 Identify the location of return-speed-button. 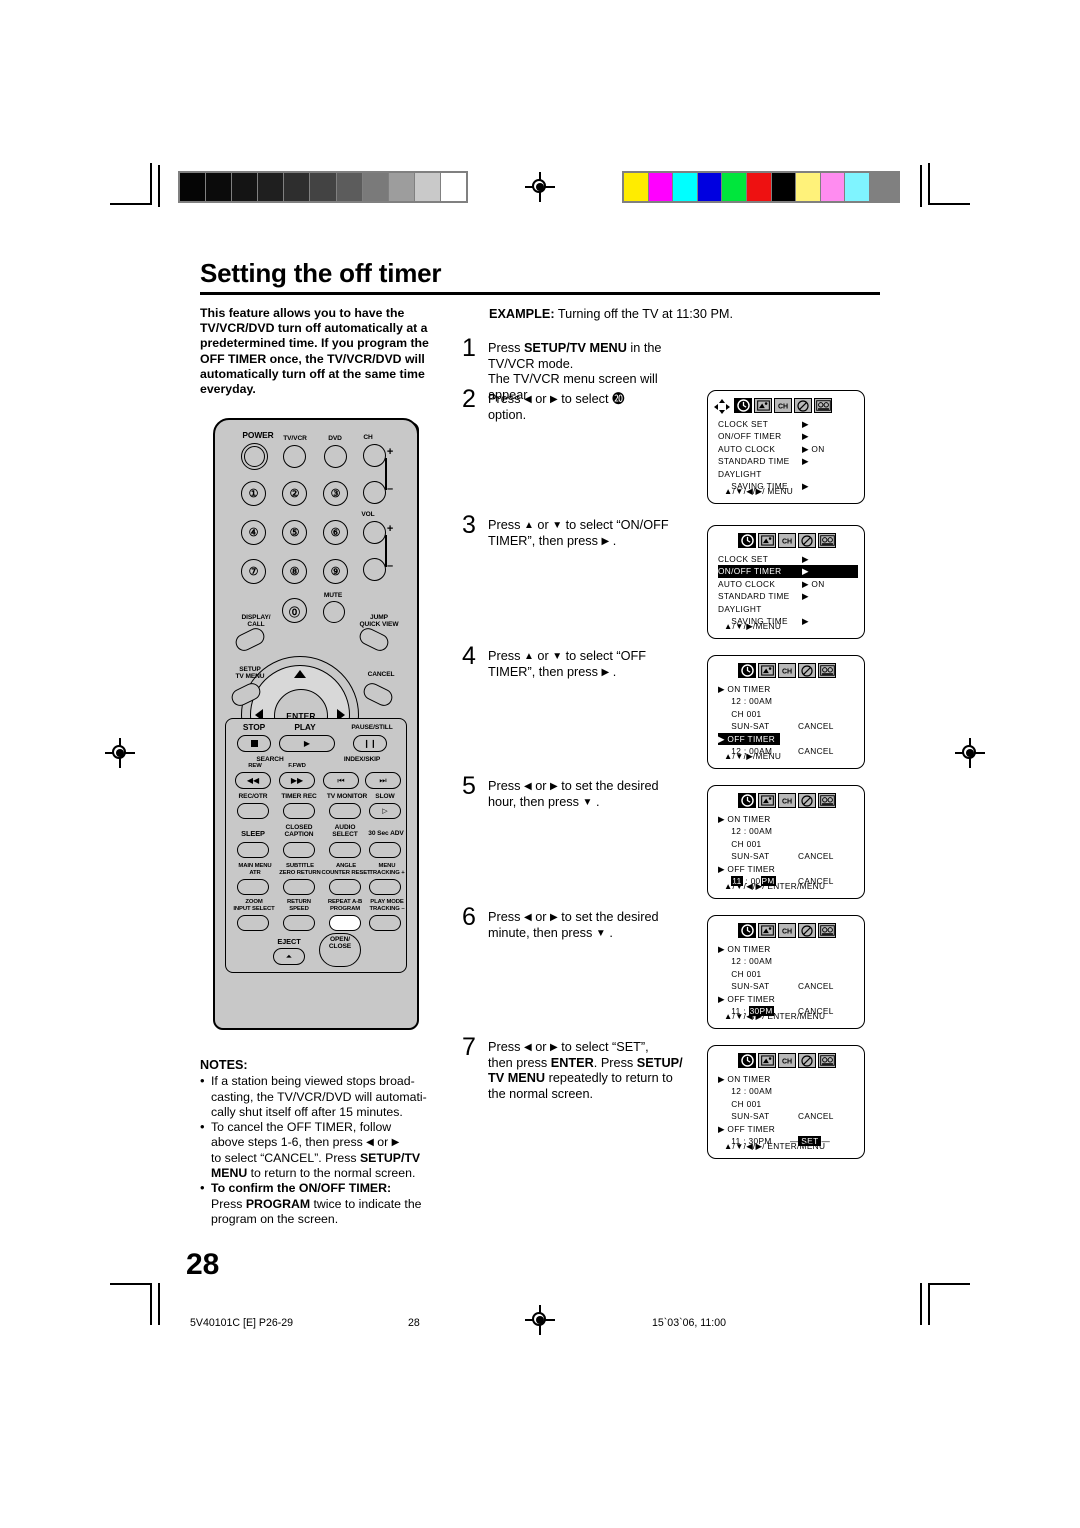
(299, 923).